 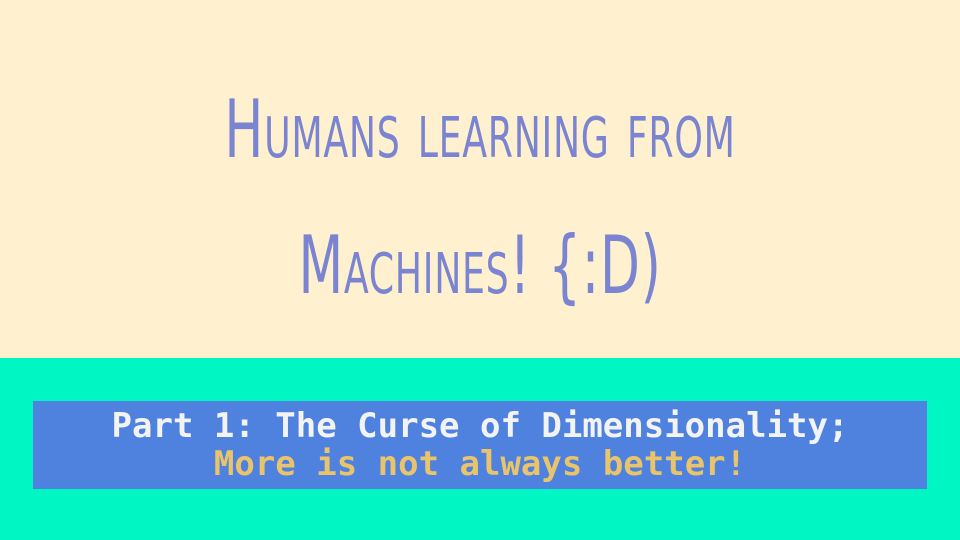 What do you see at coordinates (480, 129) in the screenshot?
I see `slide-title-line-1: Humans learning from` at bounding box center [480, 129].